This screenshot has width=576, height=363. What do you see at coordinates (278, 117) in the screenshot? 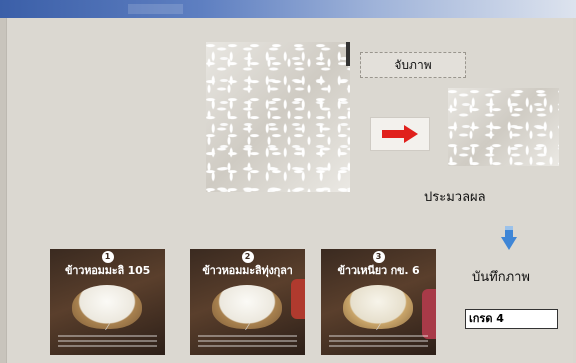
I see `captured-rice-image` at bounding box center [278, 117].